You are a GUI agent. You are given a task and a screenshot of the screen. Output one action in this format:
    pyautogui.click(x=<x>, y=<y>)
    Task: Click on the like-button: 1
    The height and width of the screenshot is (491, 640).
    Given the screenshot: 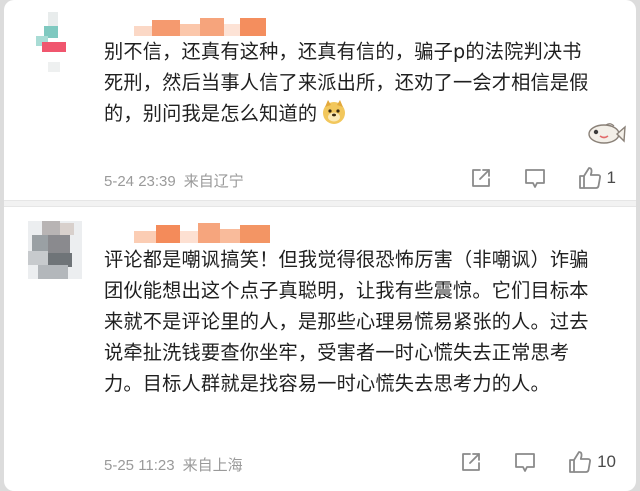 What is the action you would take?
    pyautogui.click(x=596, y=178)
    